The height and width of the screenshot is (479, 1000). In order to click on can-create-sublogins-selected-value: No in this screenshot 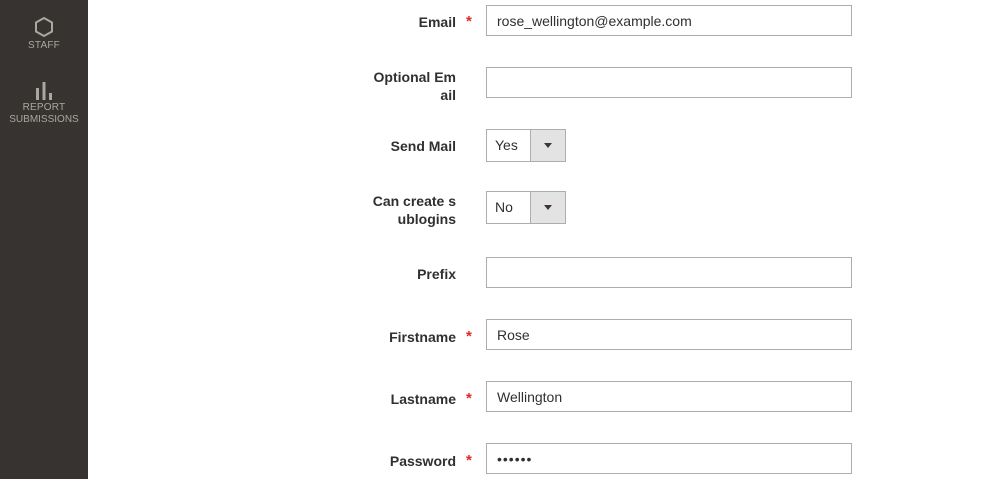, I will do `click(504, 207)`.